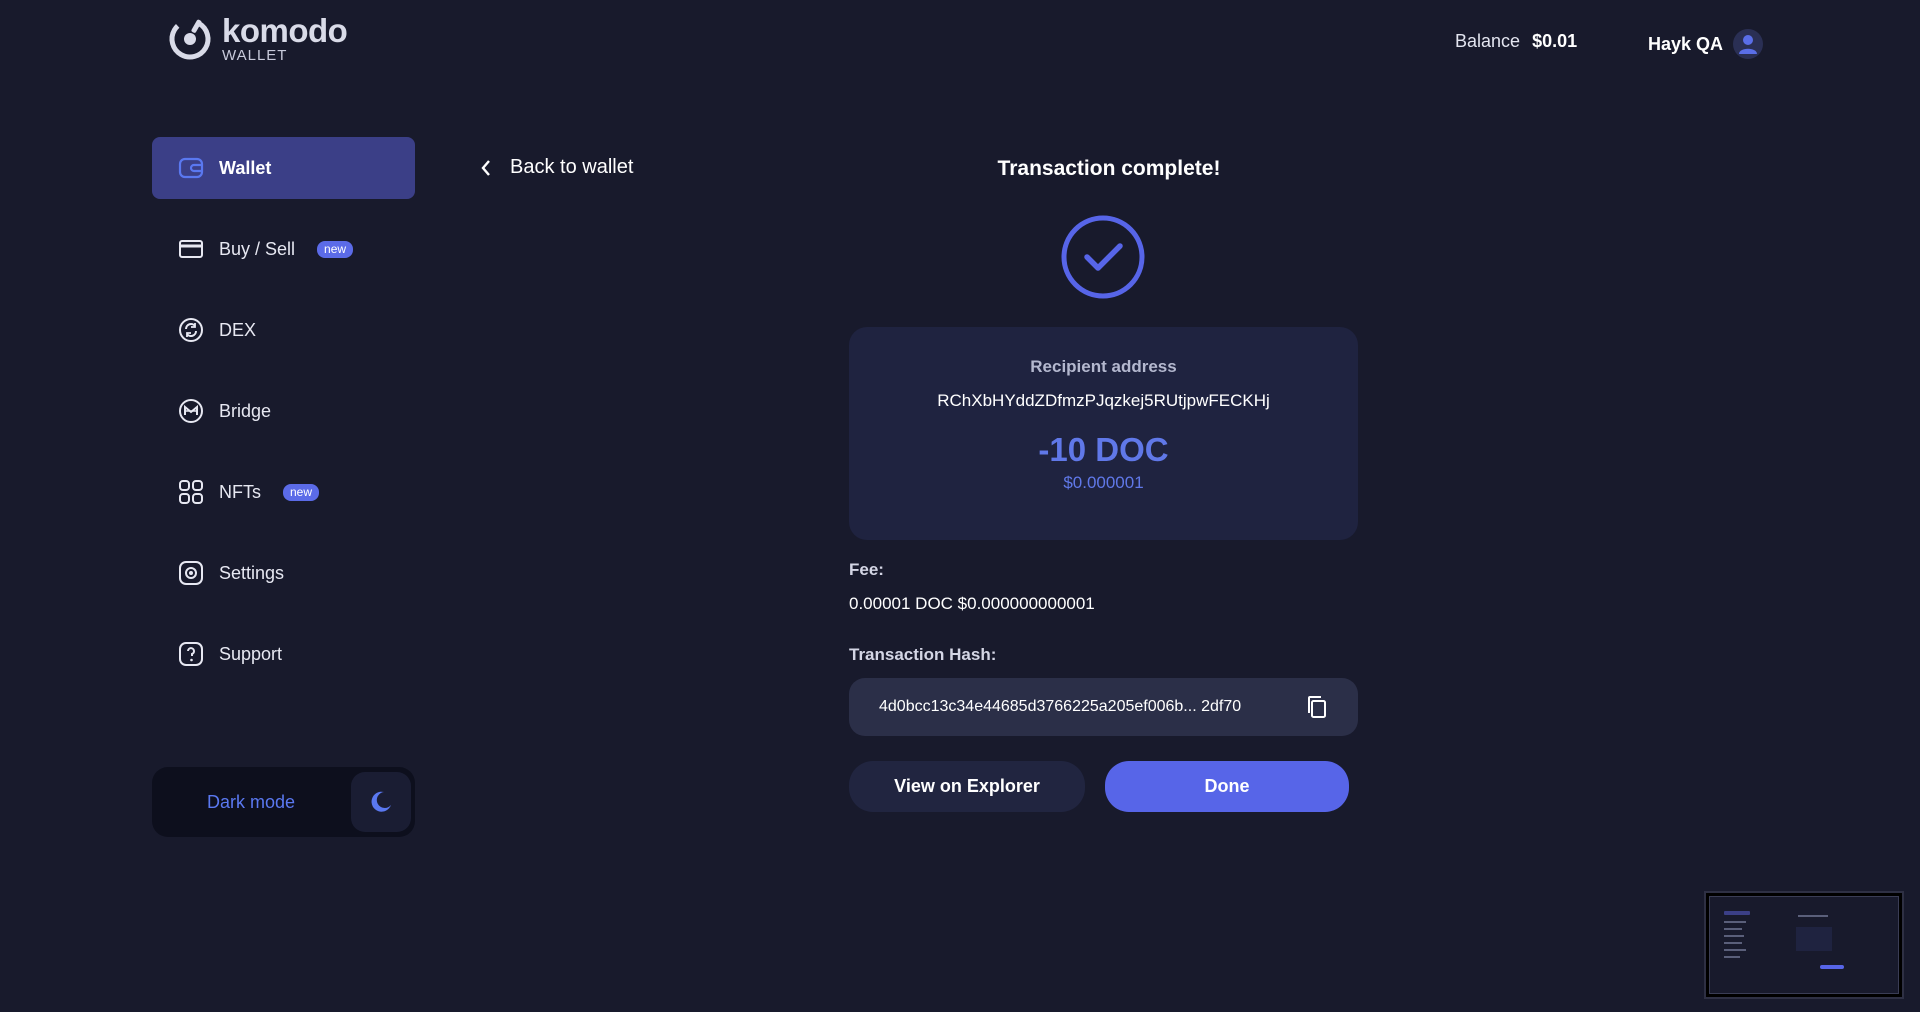  I want to click on balance-value: $0.01, so click(1555, 41).